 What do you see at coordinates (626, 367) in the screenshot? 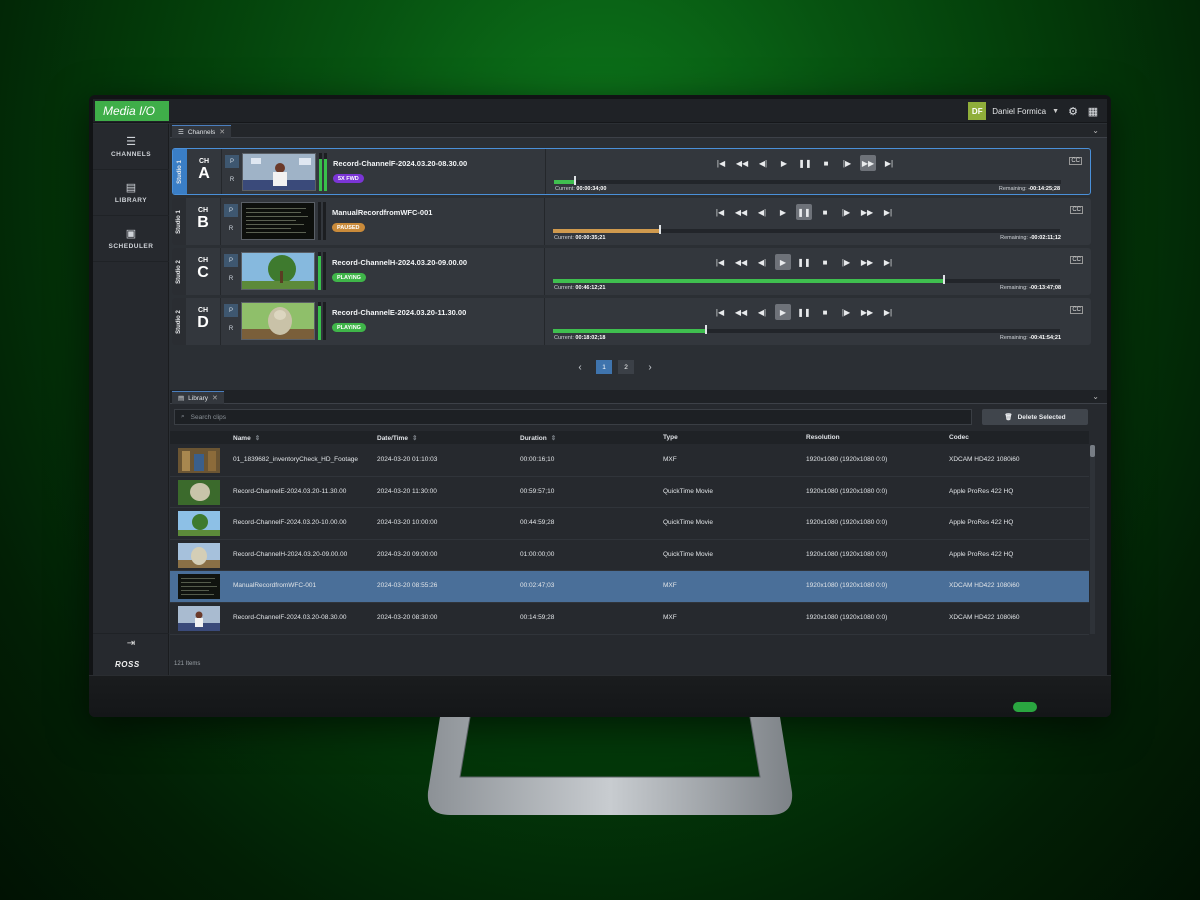
I see `page-button-2: 2` at bounding box center [626, 367].